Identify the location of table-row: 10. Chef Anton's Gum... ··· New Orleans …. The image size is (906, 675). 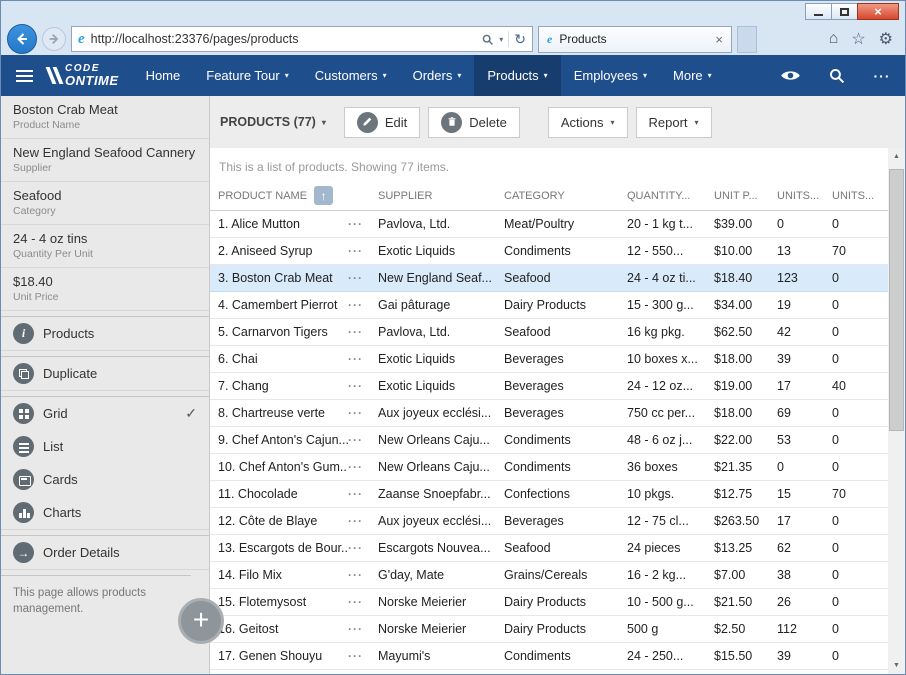
(549, 467).